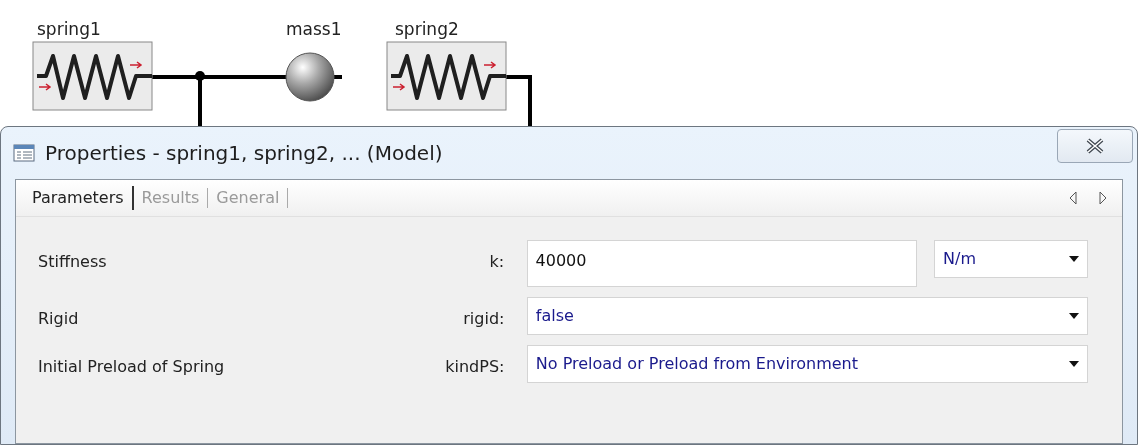 Image resolution: width=1140 pixels, height=445 pixels. What do you see at coordinates (474, 367) in the screenshot?
I see `variable-name: kindPS:` at bounding box center [474, 367].